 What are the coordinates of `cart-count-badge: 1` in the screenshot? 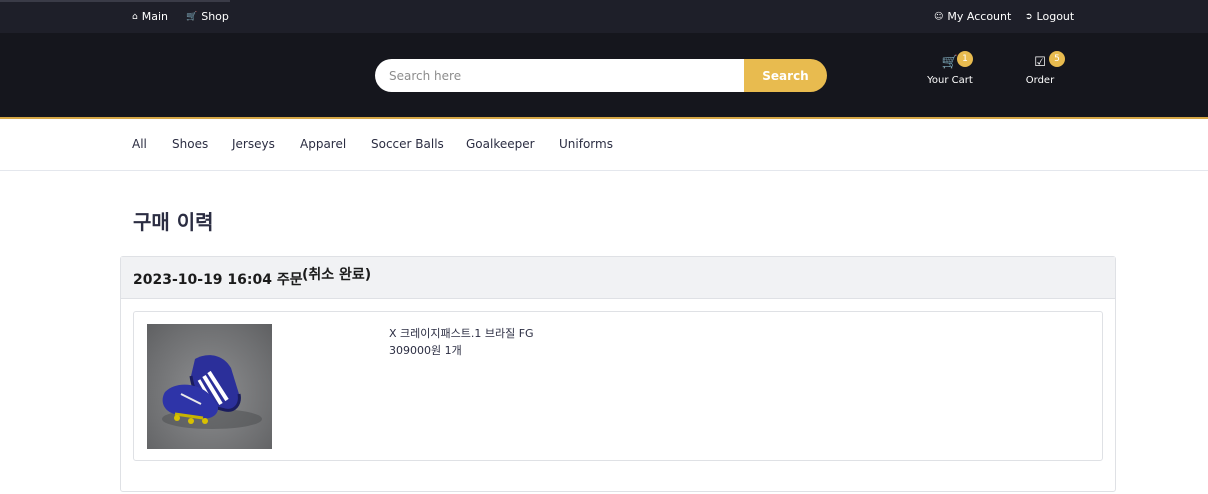 It's located at (965, 59).